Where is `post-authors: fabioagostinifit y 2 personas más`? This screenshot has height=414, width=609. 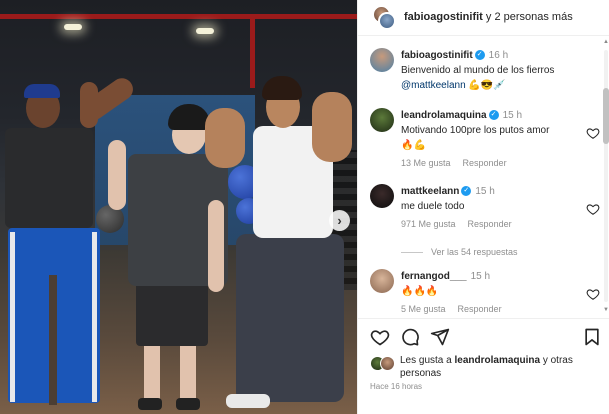
post-authors: fabioagostinifit y 2 personas más is located at coordinates (488, 17).